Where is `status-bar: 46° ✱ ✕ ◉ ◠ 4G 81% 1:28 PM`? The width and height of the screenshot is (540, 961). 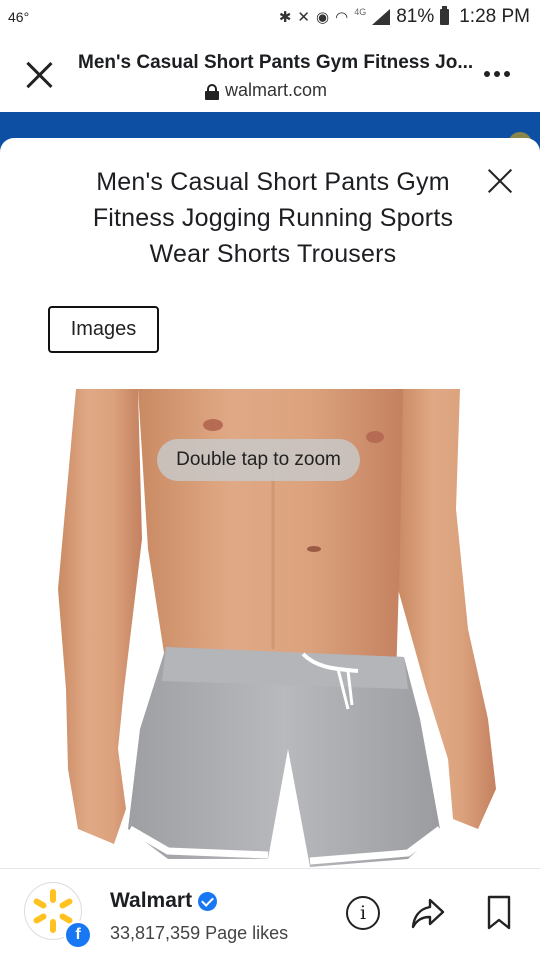 status-bar: 46° ✱ ✕ ◉ ◠ 4G 81% 1:28 PM is located at coordinates (270, 18).